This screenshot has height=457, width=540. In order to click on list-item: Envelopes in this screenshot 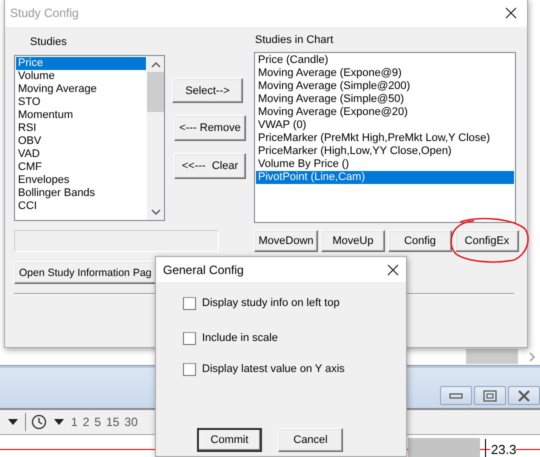, I will do `click(81, 180)`.